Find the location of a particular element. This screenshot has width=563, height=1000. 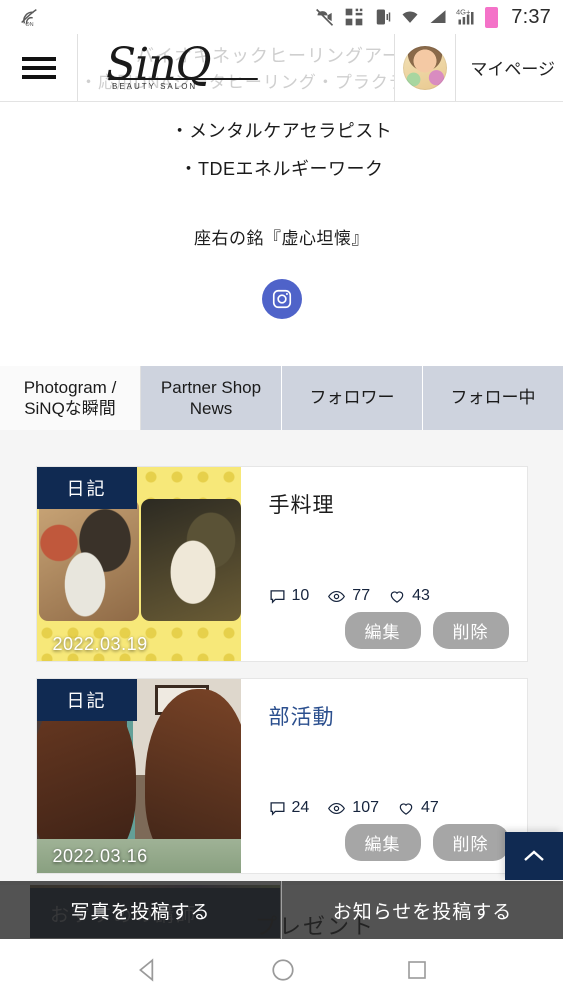

status-bar-right: 4G+ 7:37 is located at coordinates (433, 17).